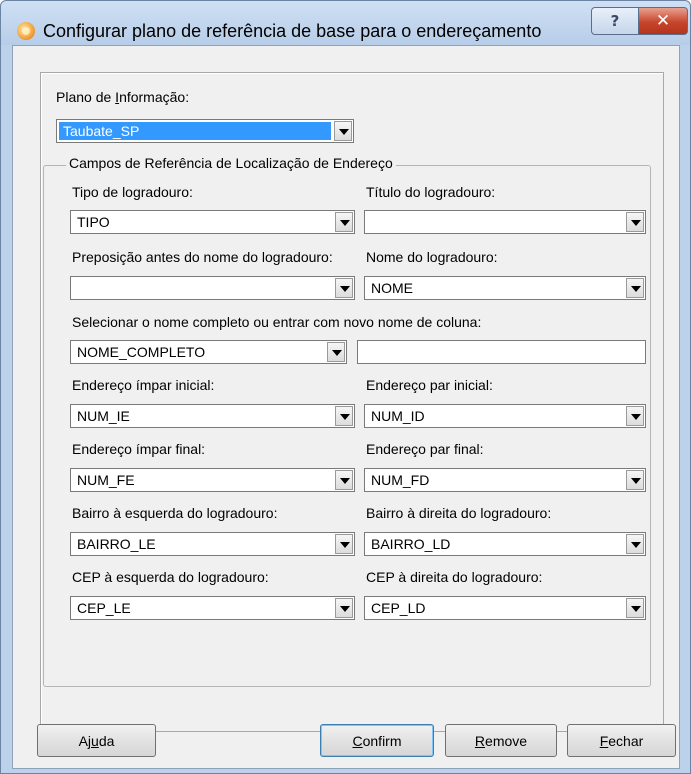  What do you see at coordinates (432, 257) in the screenshot?
I see `nome-label: Nome do logradouro:` at bounding box center [432, 257].